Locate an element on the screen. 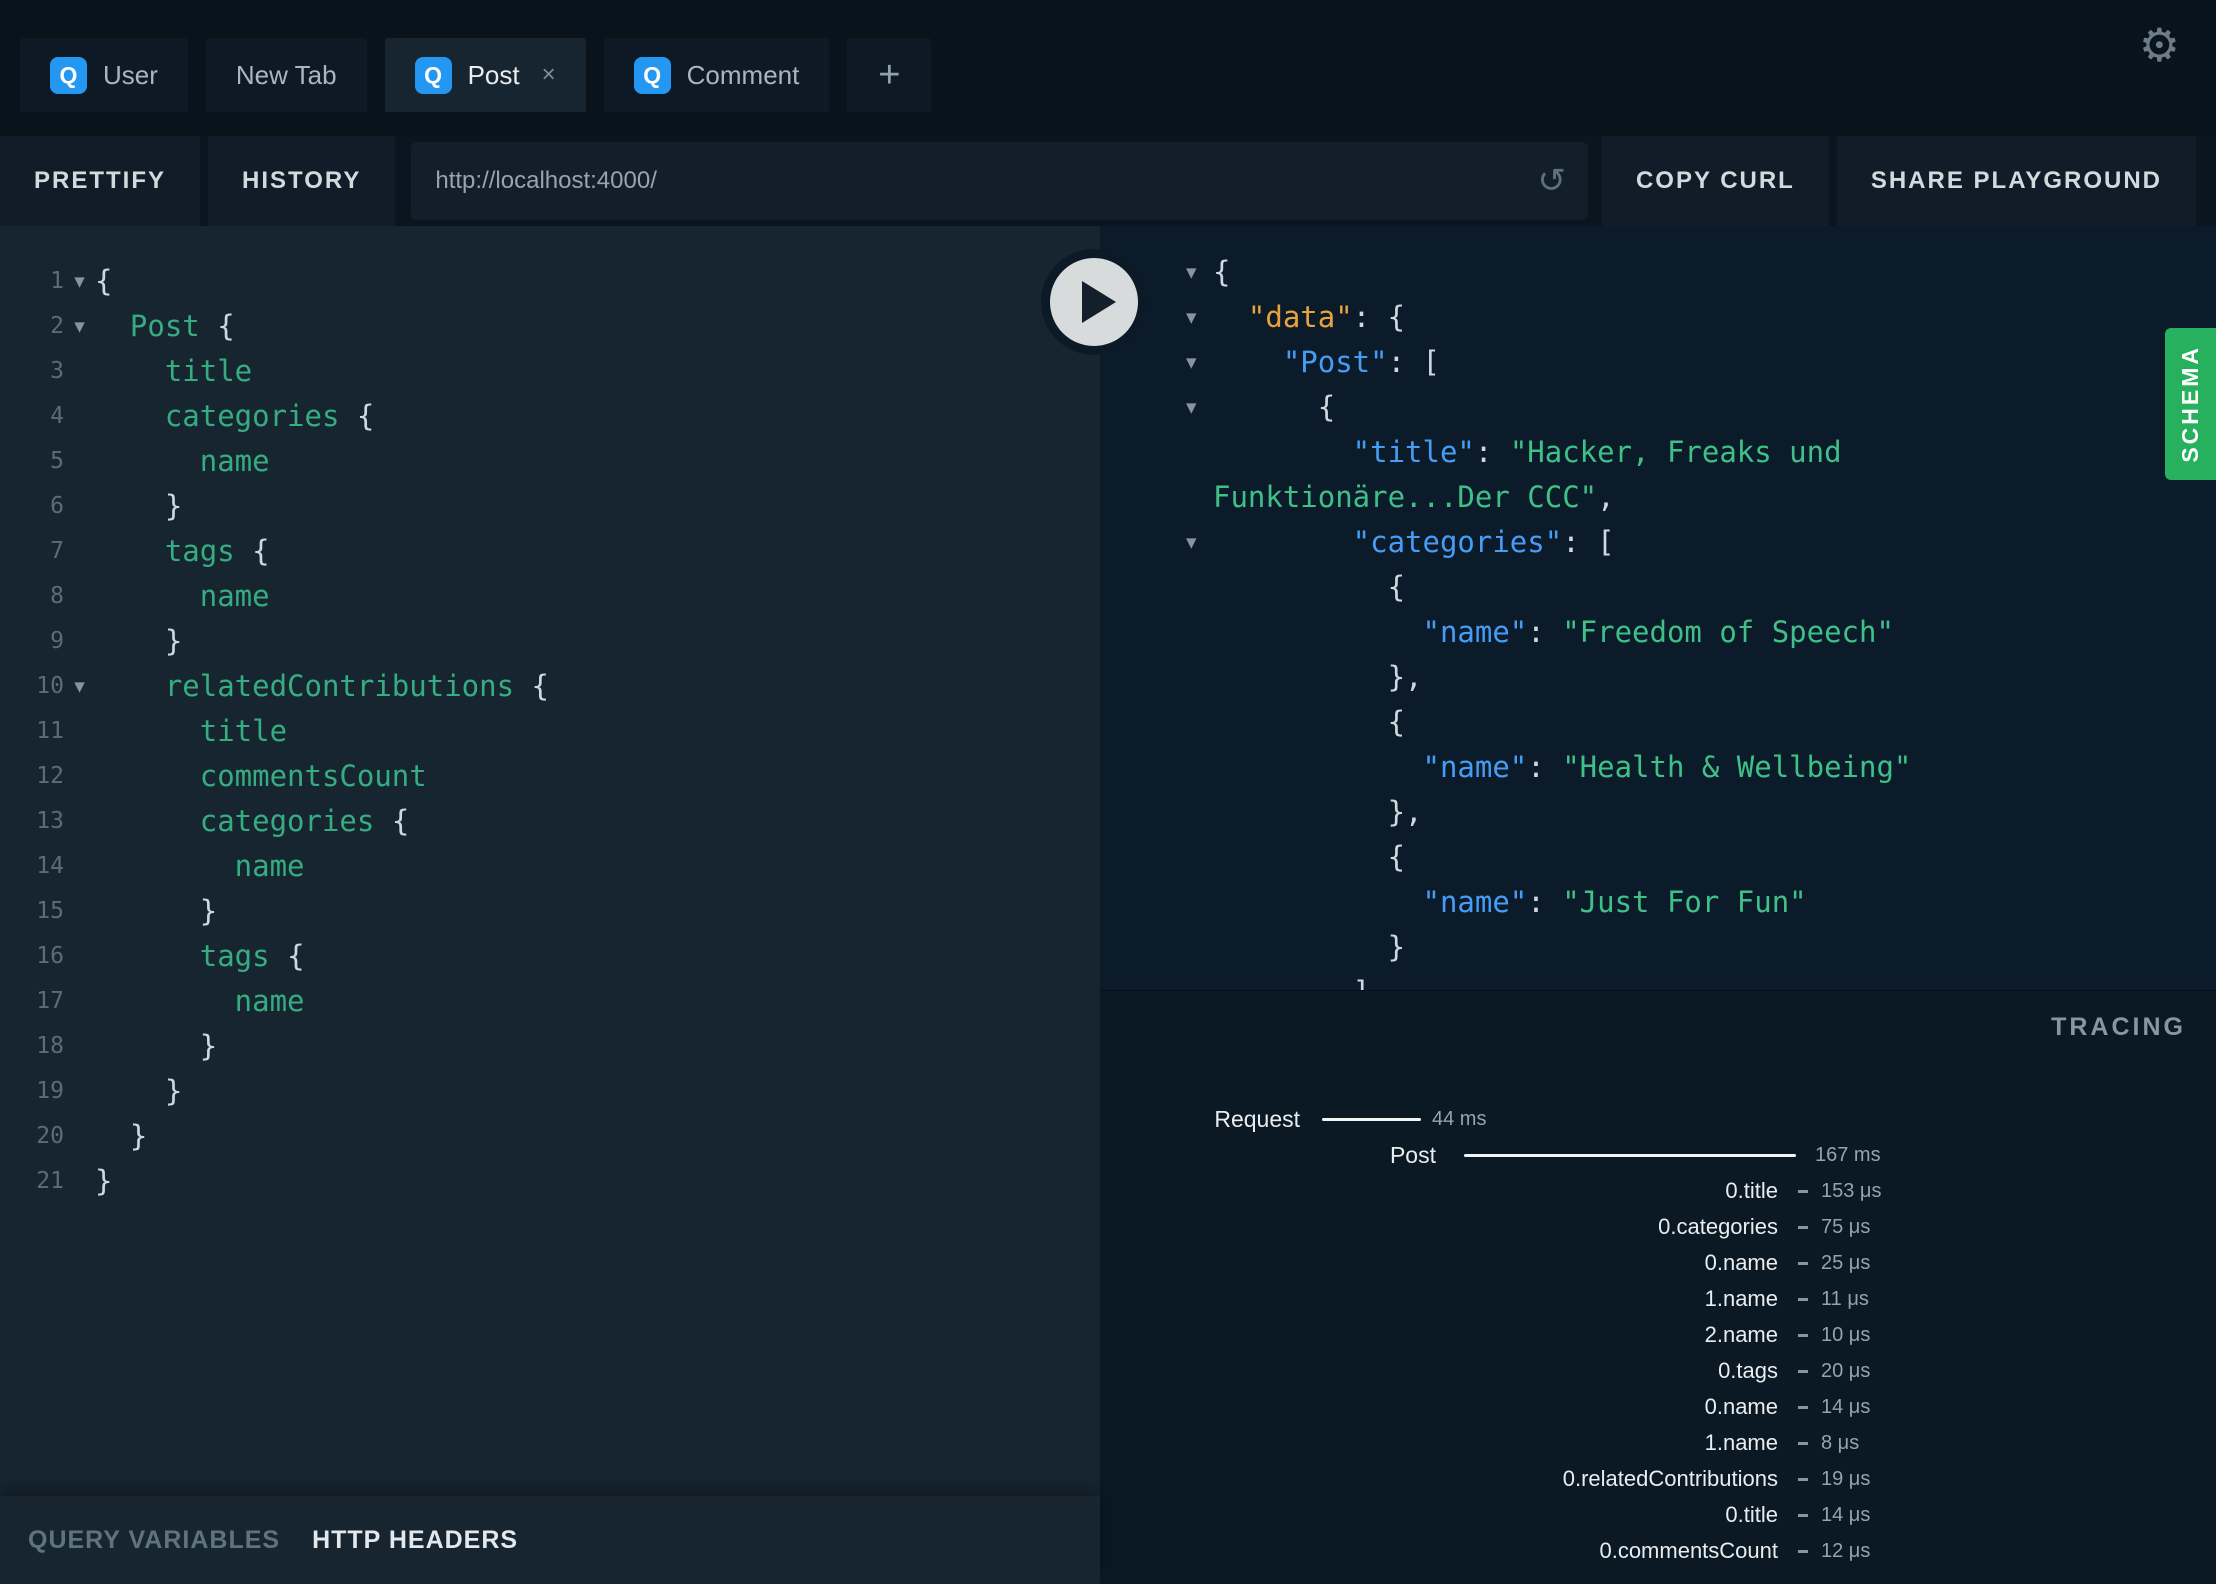 This screenshot has width=2216, height=1584. line-number: 5 is located at coordinates (57, 461).